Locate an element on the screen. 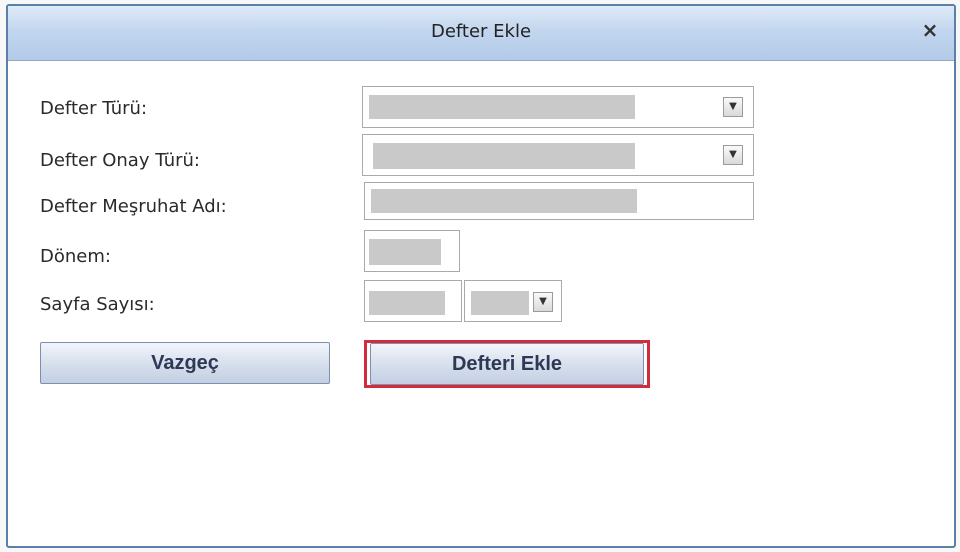 The image size is (960, 552). sayfa-sayisi-label: Sayfa Sayısı: is located at coordinates (97, 304).